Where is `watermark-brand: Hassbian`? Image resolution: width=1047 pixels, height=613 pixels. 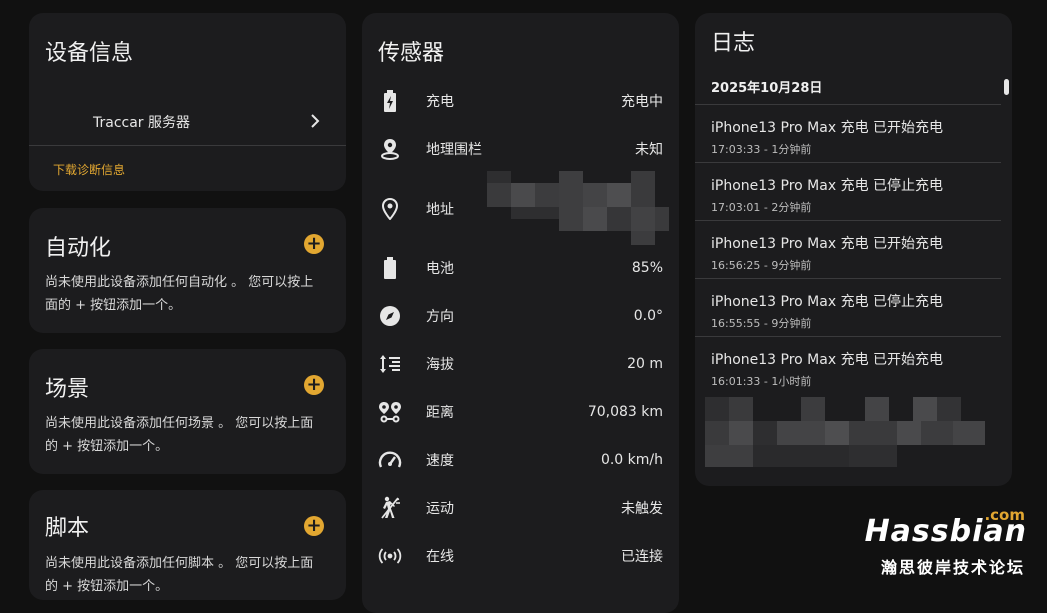
watermark-brand: Hassbian is located at coordinates (945, 531).